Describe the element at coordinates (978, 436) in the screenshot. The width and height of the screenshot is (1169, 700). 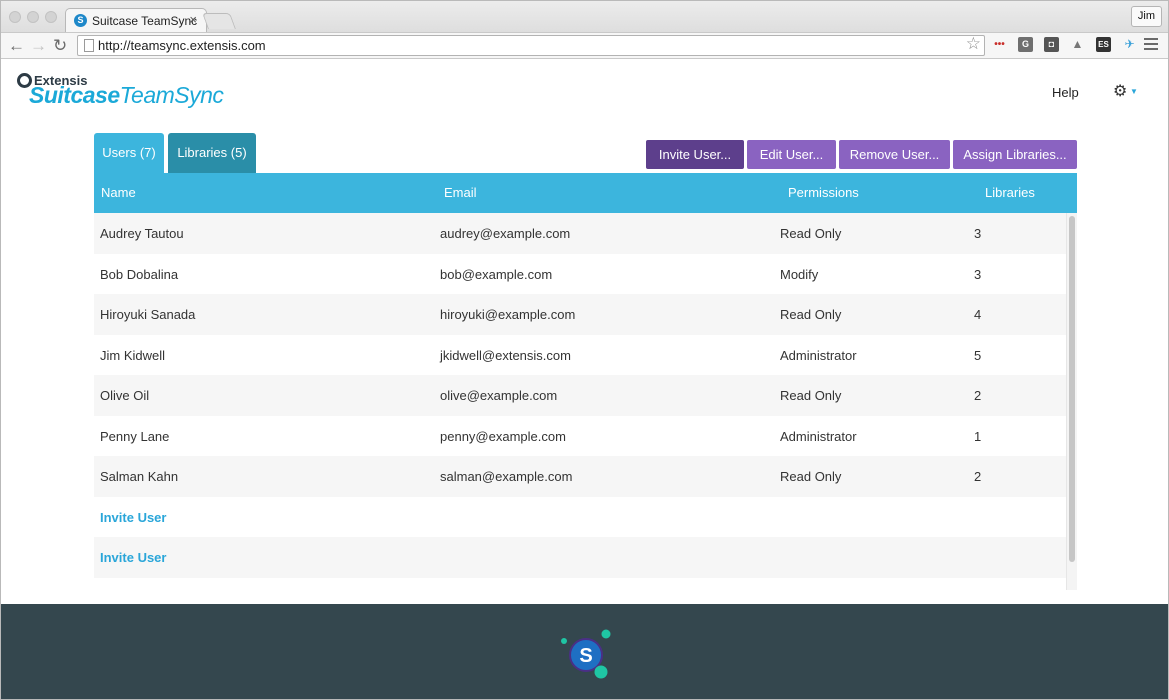
I see `cell-libraries: 1` at that location.